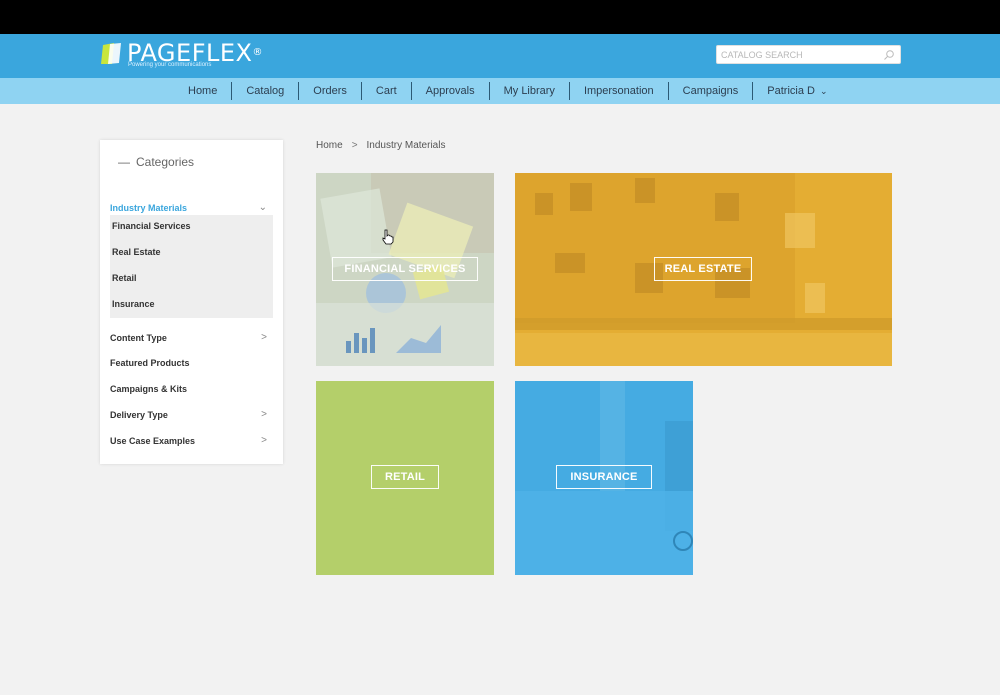 Image resolution: width=1000 pixels, height=695 pixels. I want to click on tile-financial-services: FINANCIAL SERVICES, so click(405, 269).